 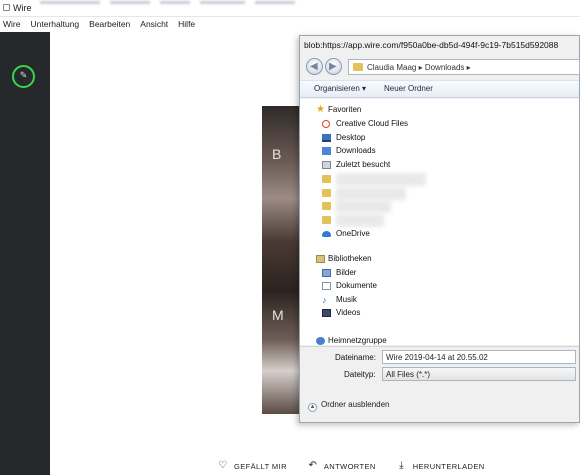 What do you see at coordinates (479, 357) in the screenshot?
I see `filename-input: Wire 2019-04-14 at 20.55.02` at bounding box center [479, 357].